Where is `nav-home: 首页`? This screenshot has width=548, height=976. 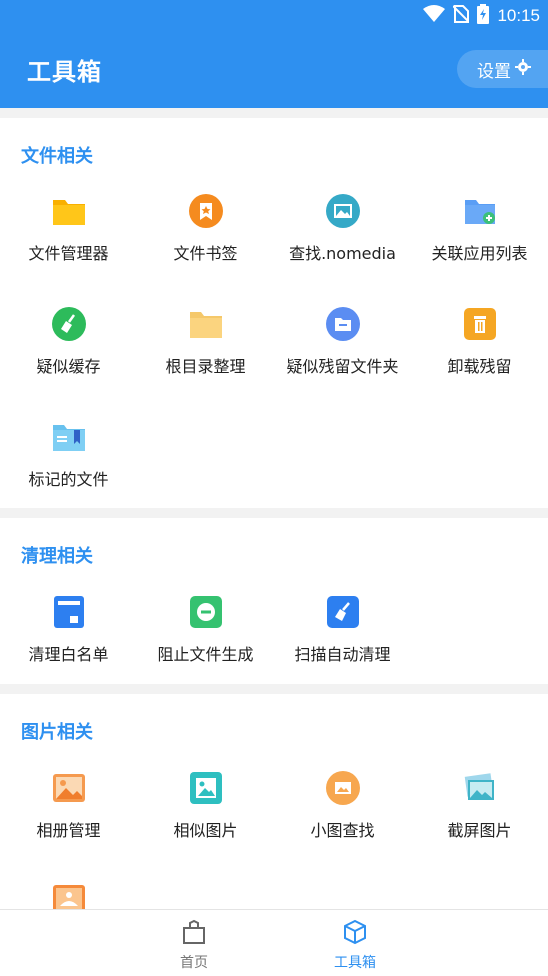 nav-home: 首页 is located at coordinates (194, 945).